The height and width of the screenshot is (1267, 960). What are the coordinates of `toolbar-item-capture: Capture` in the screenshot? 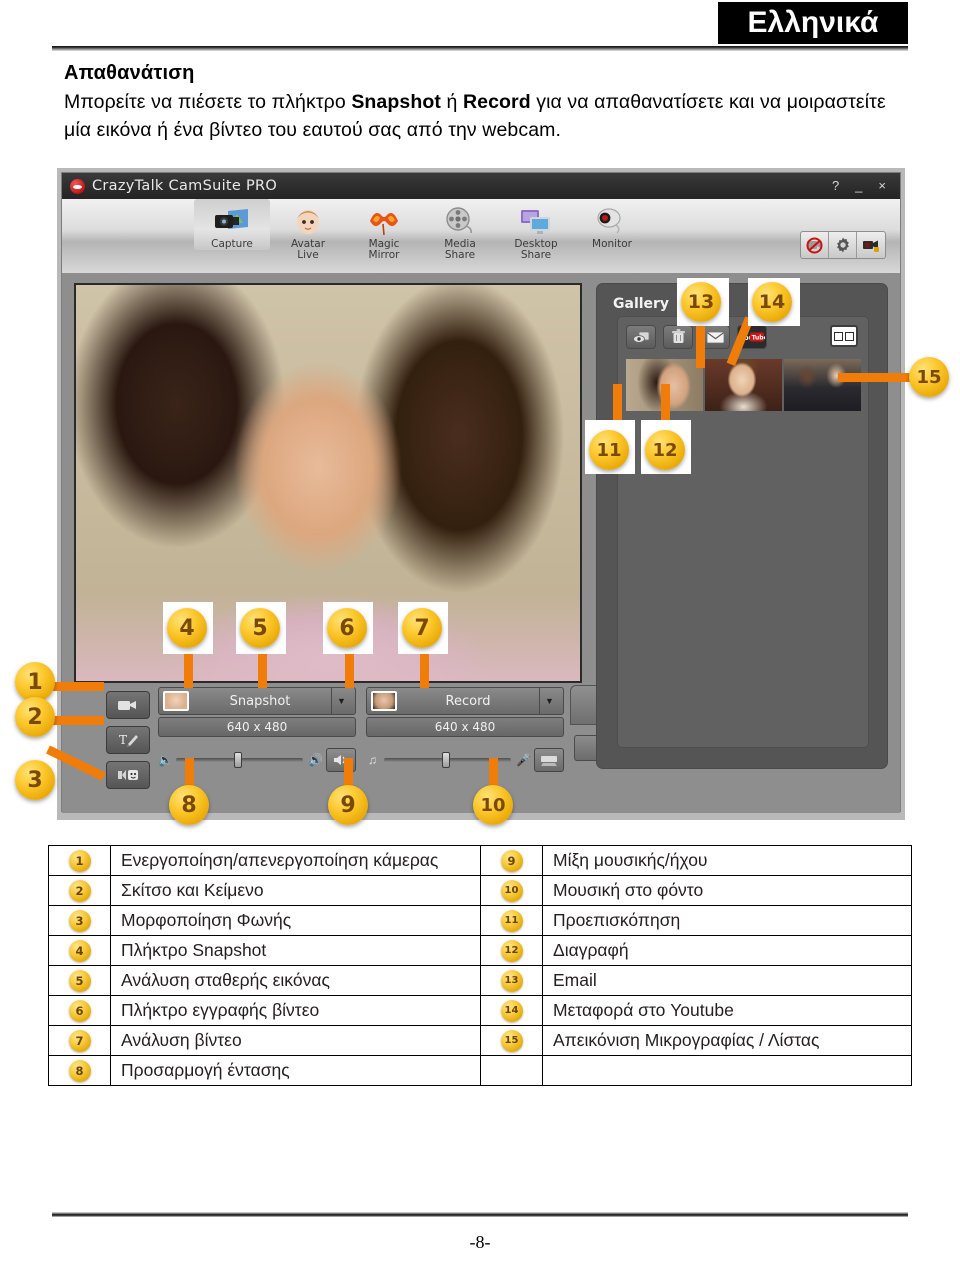 It's located at (232, 224).